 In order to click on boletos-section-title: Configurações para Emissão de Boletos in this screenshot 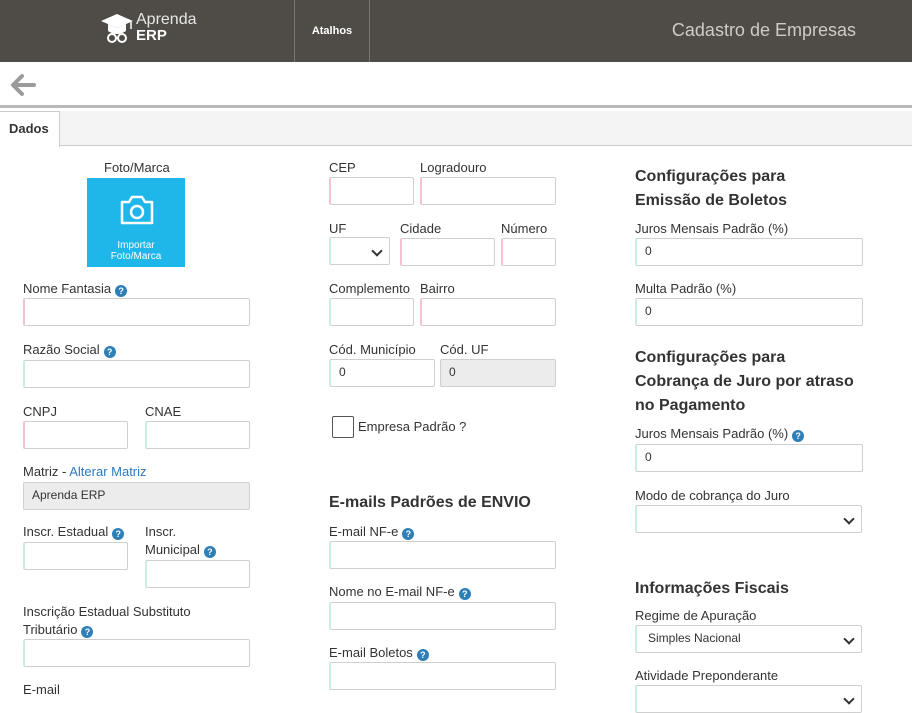, I will do `click(711, 188)`.